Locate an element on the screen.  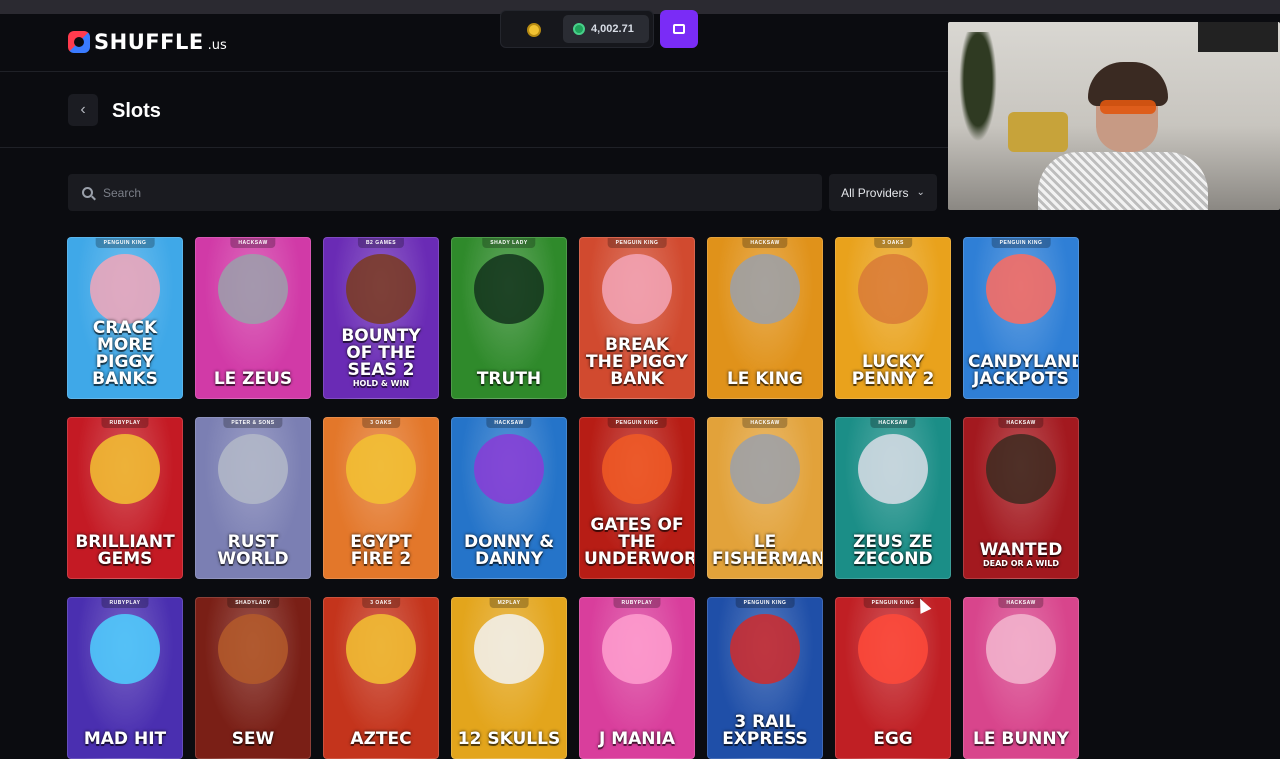
game-title: Le Bunny is located at coordinates (1021, 739).